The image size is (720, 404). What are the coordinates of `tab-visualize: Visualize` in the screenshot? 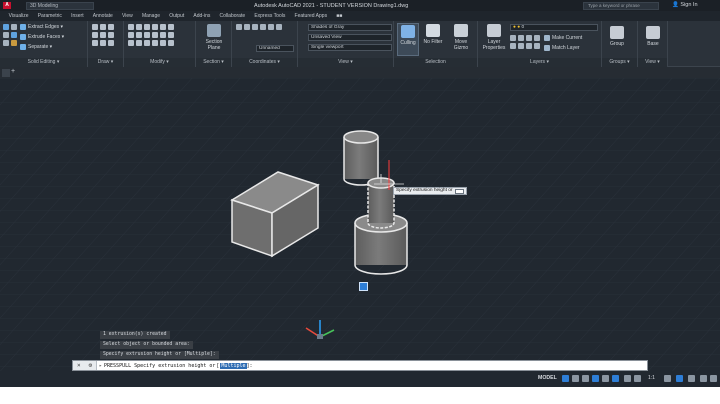 It's located at (18, 16).